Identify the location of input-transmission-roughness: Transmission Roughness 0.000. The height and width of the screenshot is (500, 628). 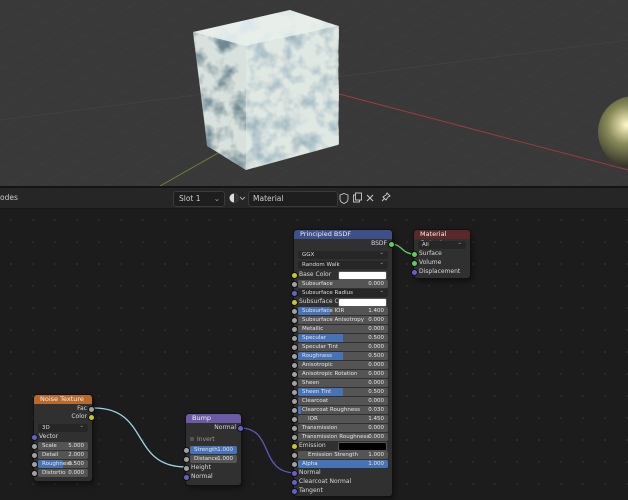
(341, 436).